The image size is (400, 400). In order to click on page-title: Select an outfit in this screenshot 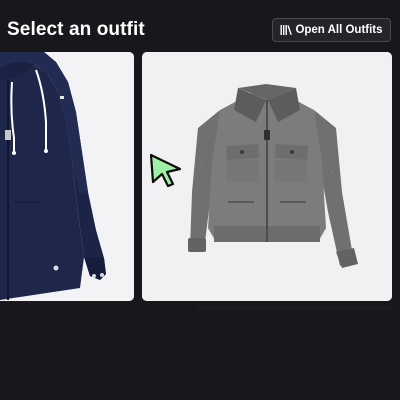, I will do `click(76, 29)`.